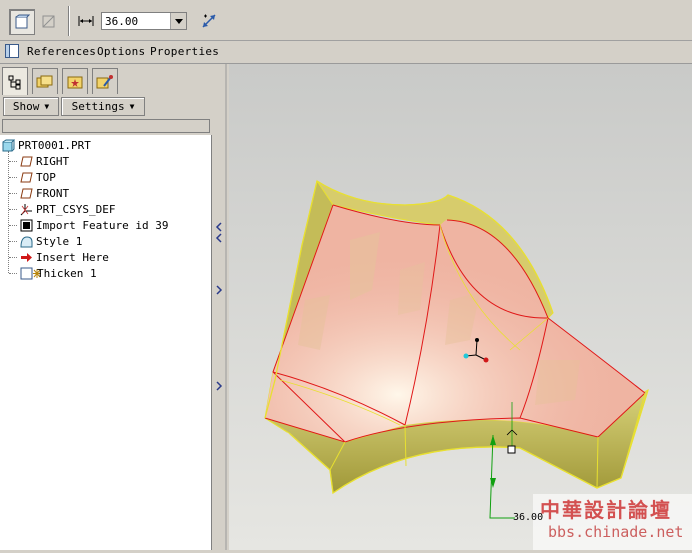 The image size is (692, 553). What do you see at coordinates (12, 52) in the screenshot?
I see `pane-toggle-icon` at bounding box center [12, 52].